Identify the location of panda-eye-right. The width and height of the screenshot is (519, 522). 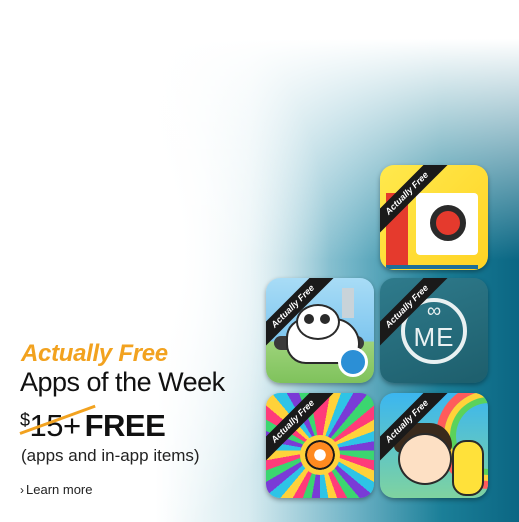
(325, 319).